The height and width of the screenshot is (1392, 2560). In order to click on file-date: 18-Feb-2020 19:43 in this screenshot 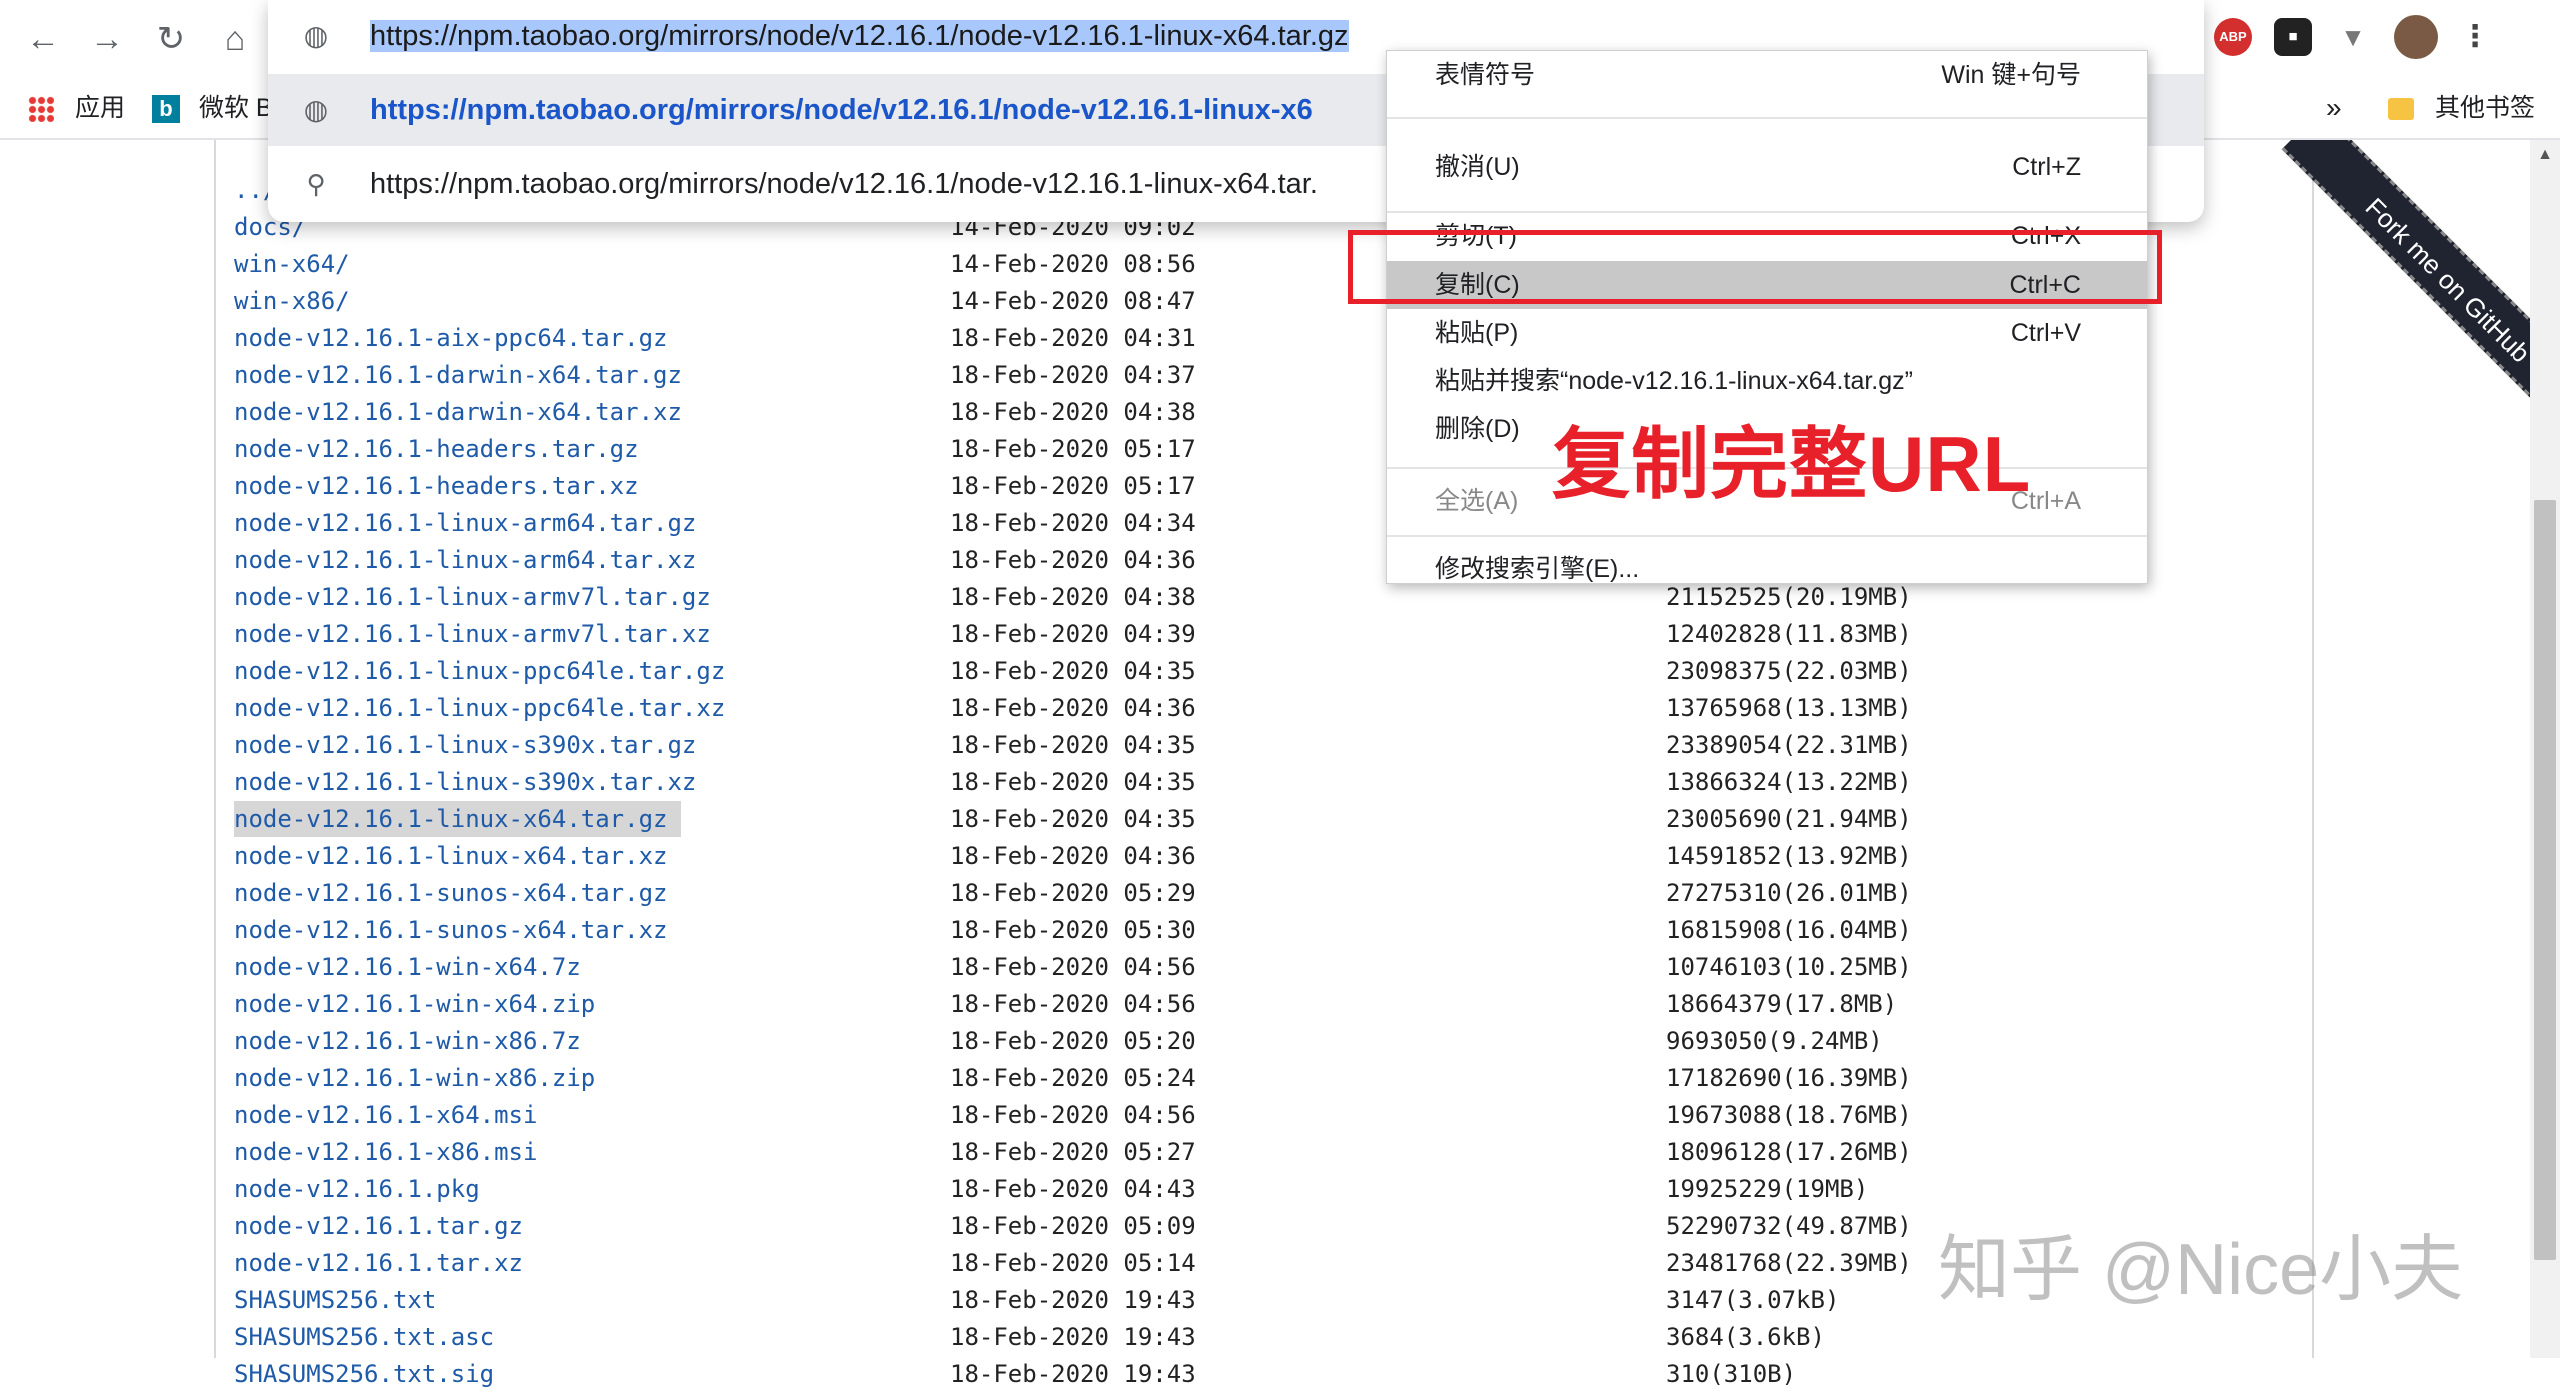, I will do `click(1073, 1337)`.